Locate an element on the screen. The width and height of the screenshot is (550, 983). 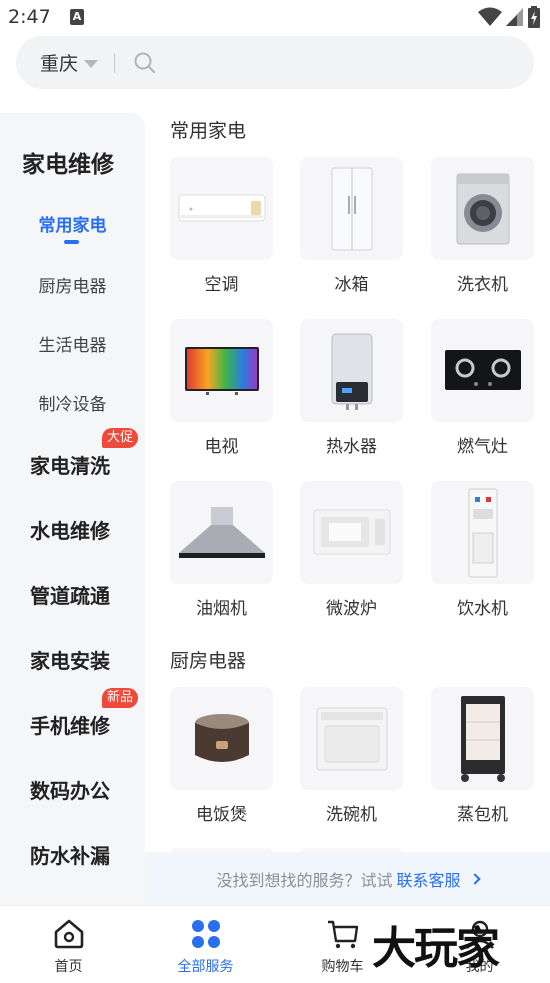
cart-icon is located at coordinates (343, 934).